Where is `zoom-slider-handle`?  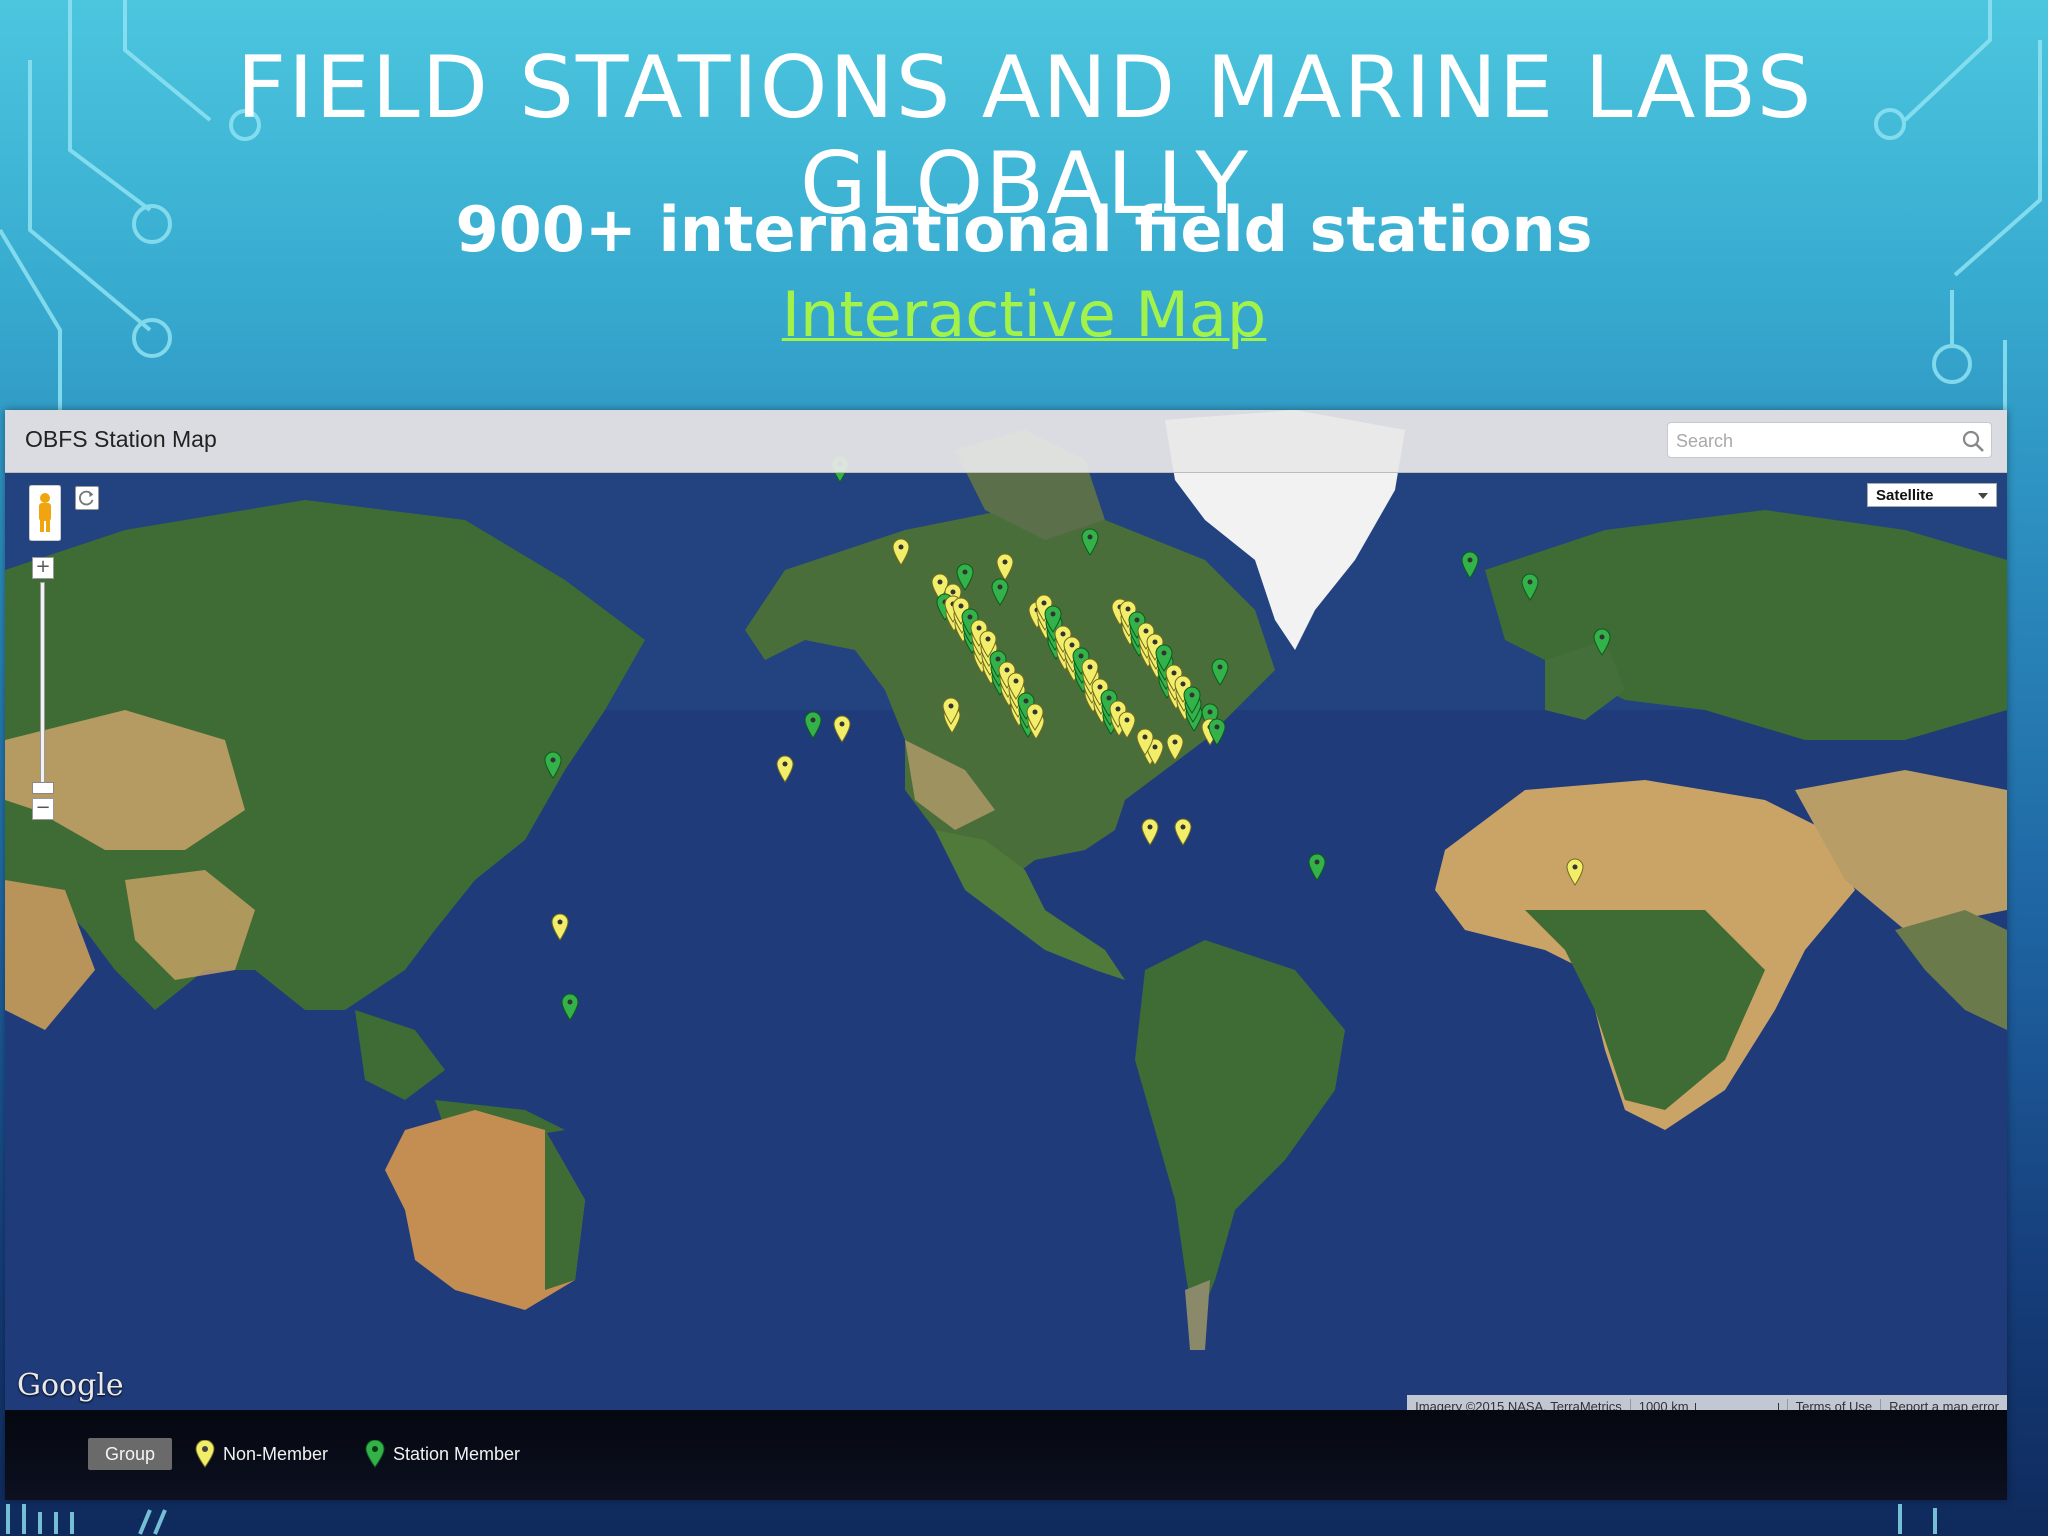 zoom-slider-handle is located at coordinates (43, 788).